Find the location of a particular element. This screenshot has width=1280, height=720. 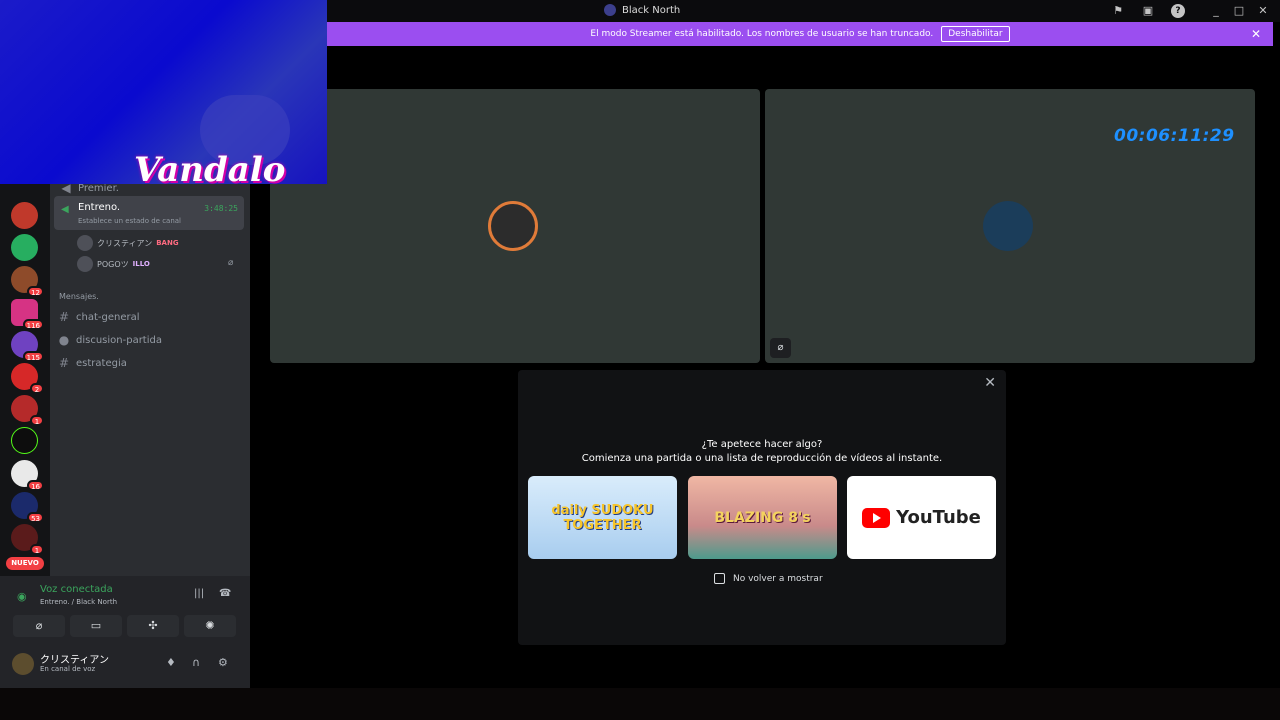

activity-card-youtube: YouTube is located at coordinates (921, 517).